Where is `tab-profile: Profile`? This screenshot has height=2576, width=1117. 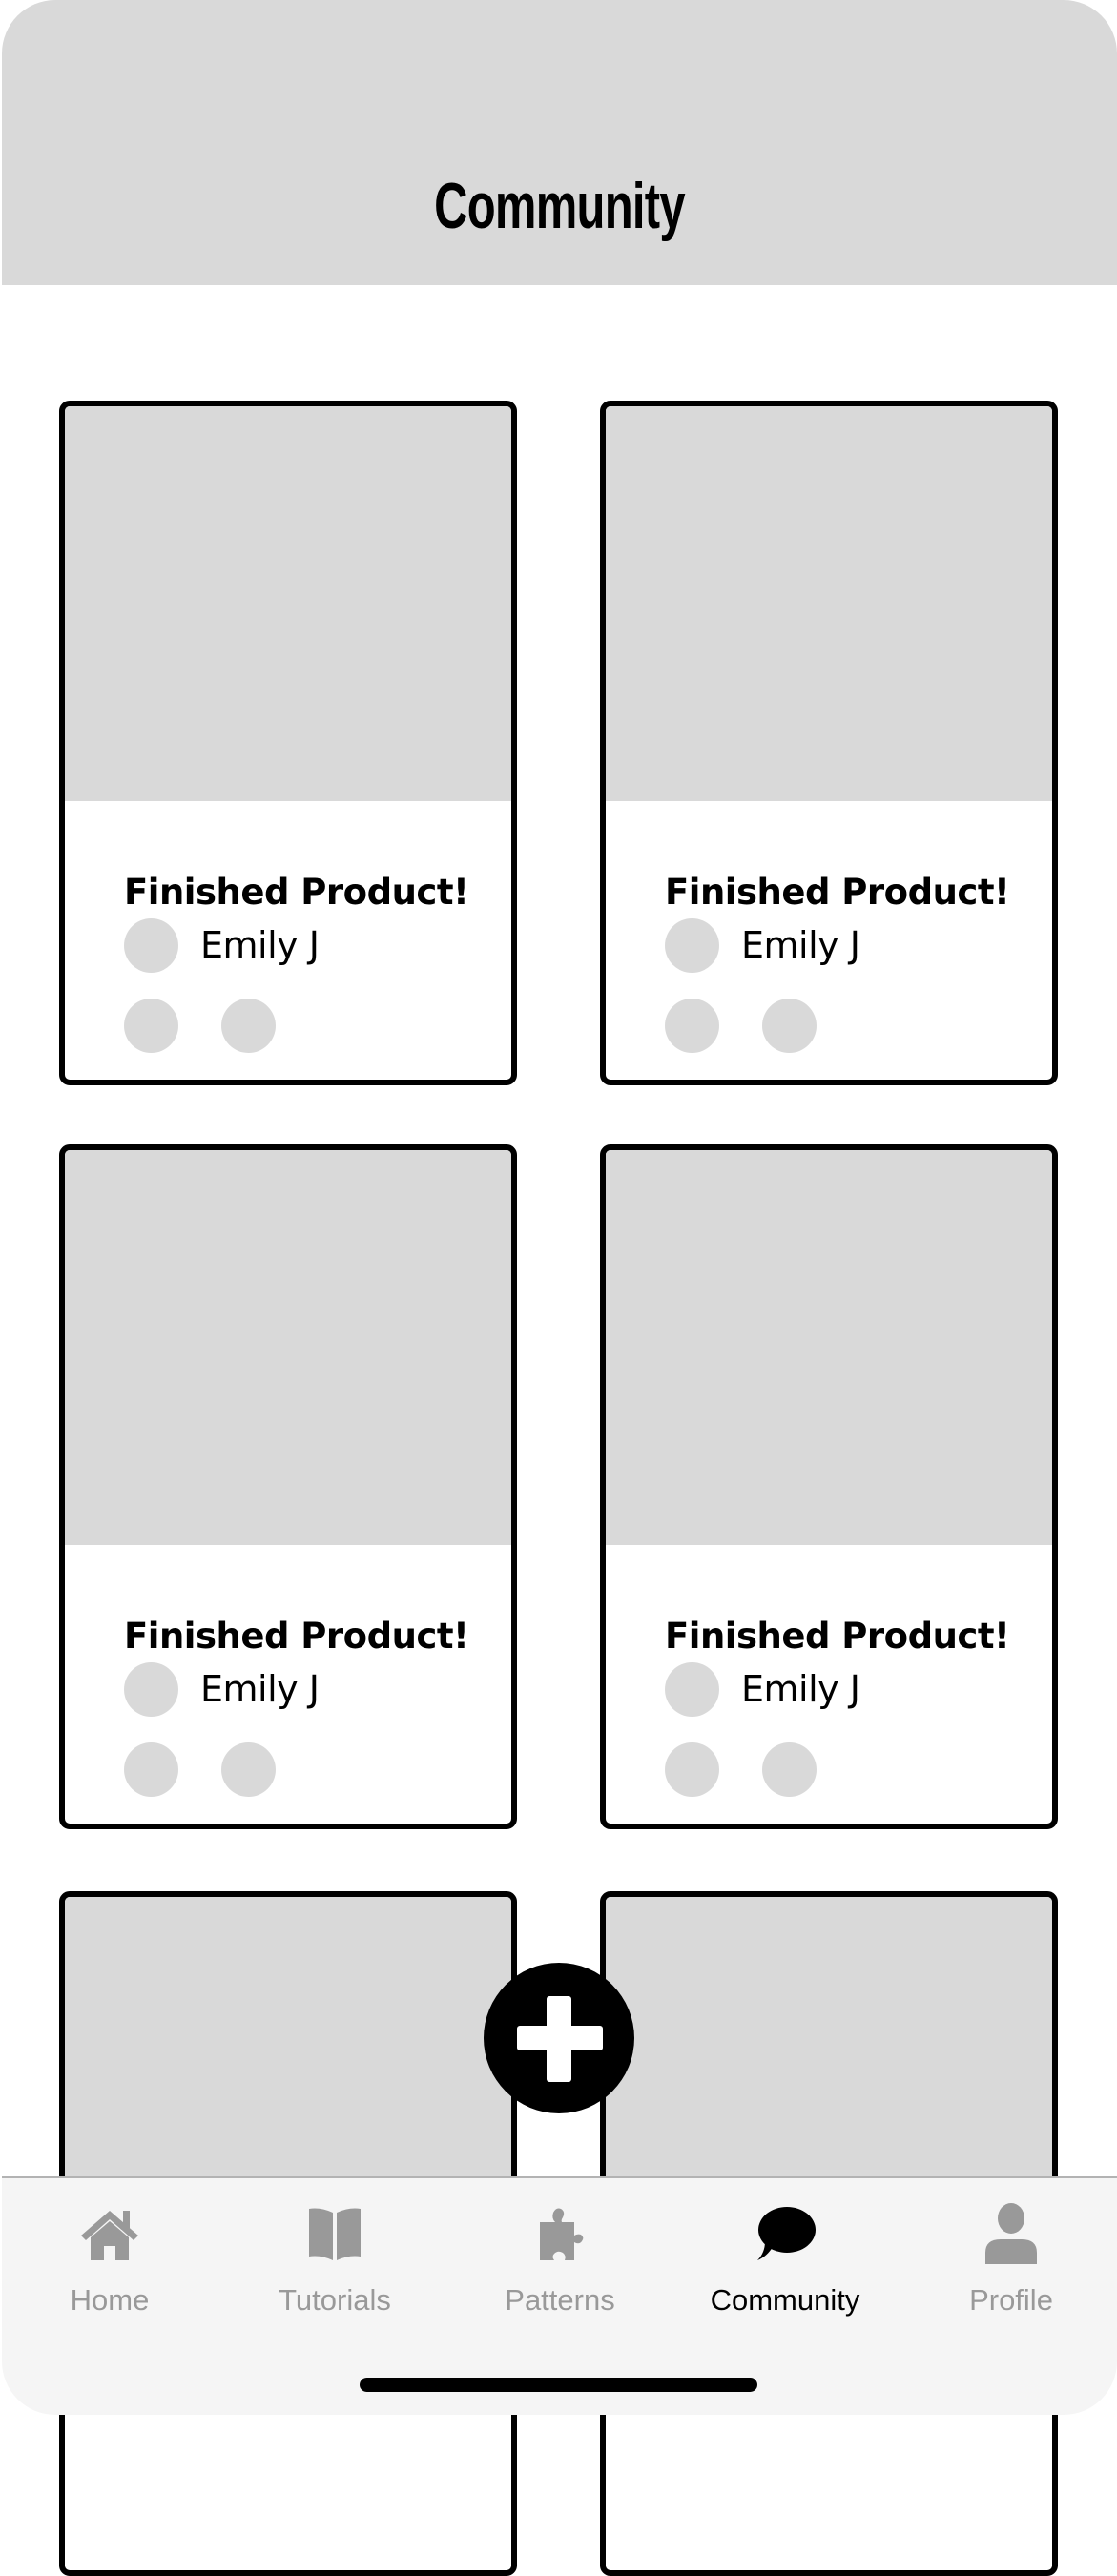 tab-profile: Profile is located at coordinates (1008, 2254).